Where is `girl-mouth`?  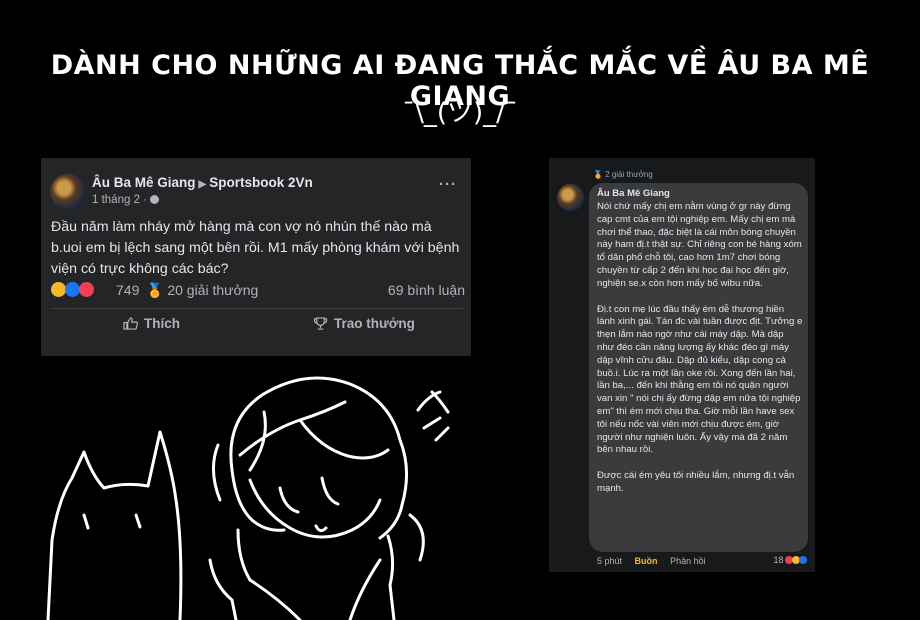 girl-mouth is located at coordinates (321, 528).